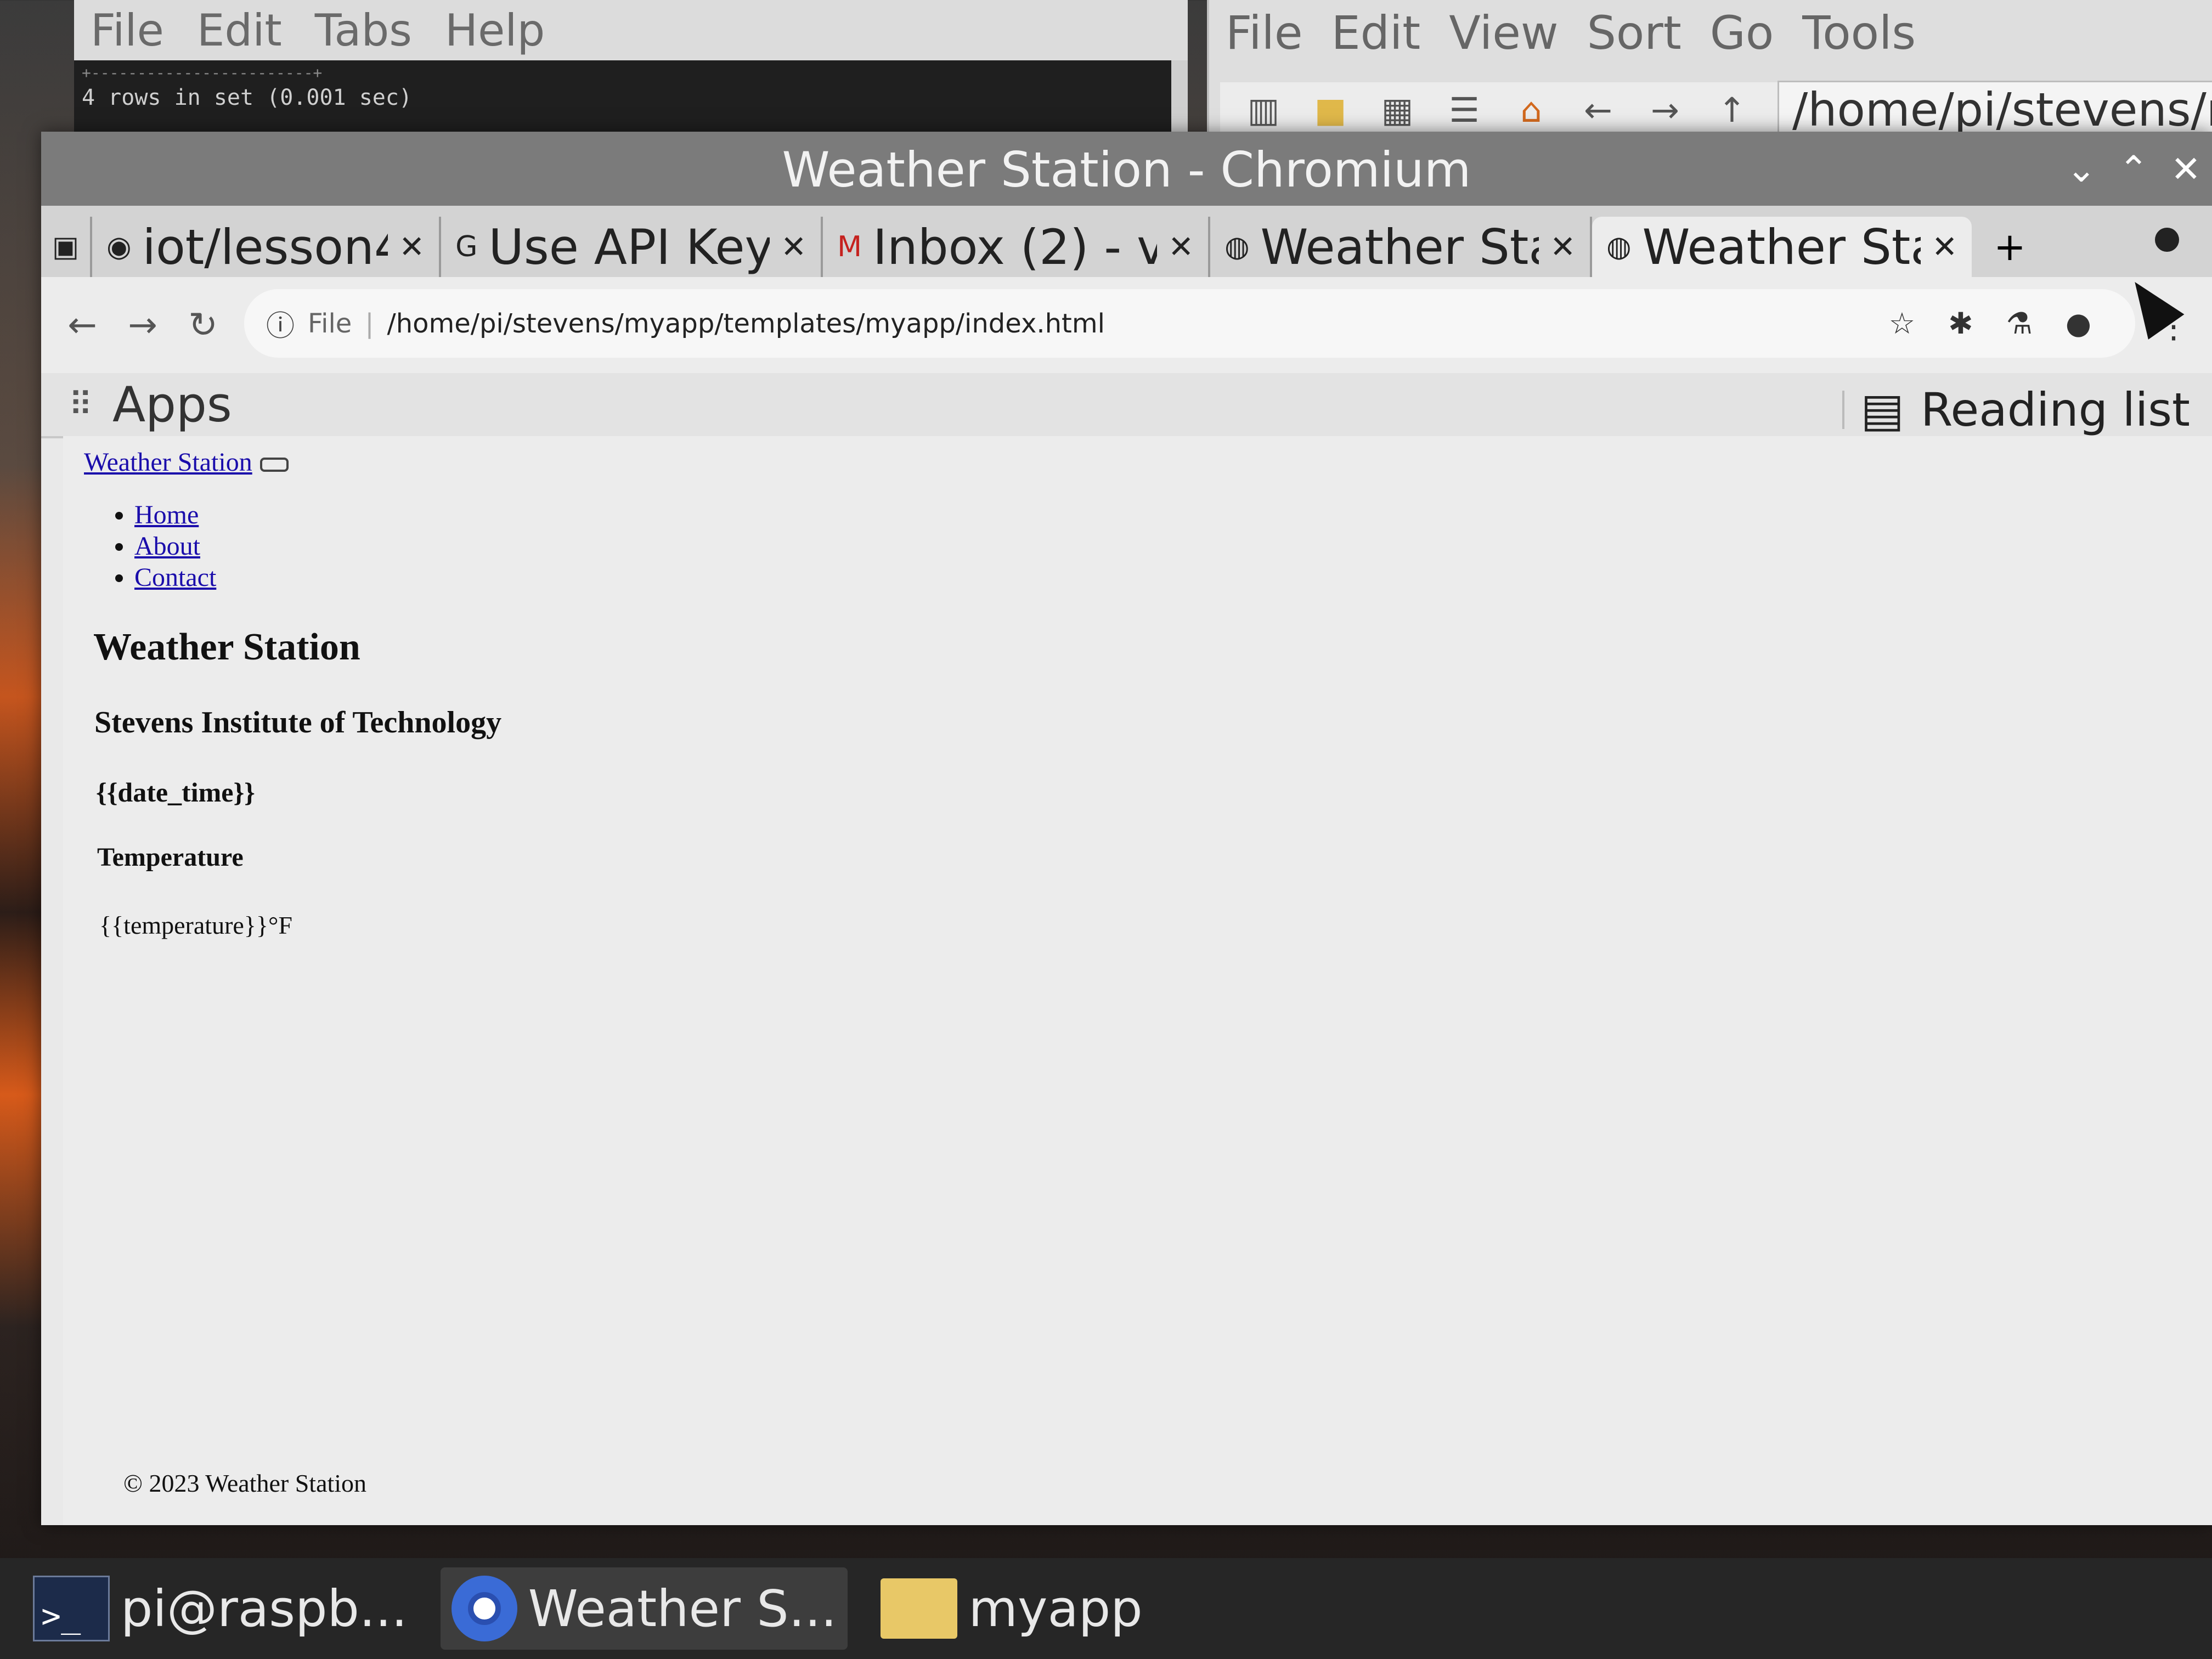 Image resolution: width=2212 pixels, height=1659 pixels. I want to click on terminal-menu-tabs: Tabs, so click(363, 30).